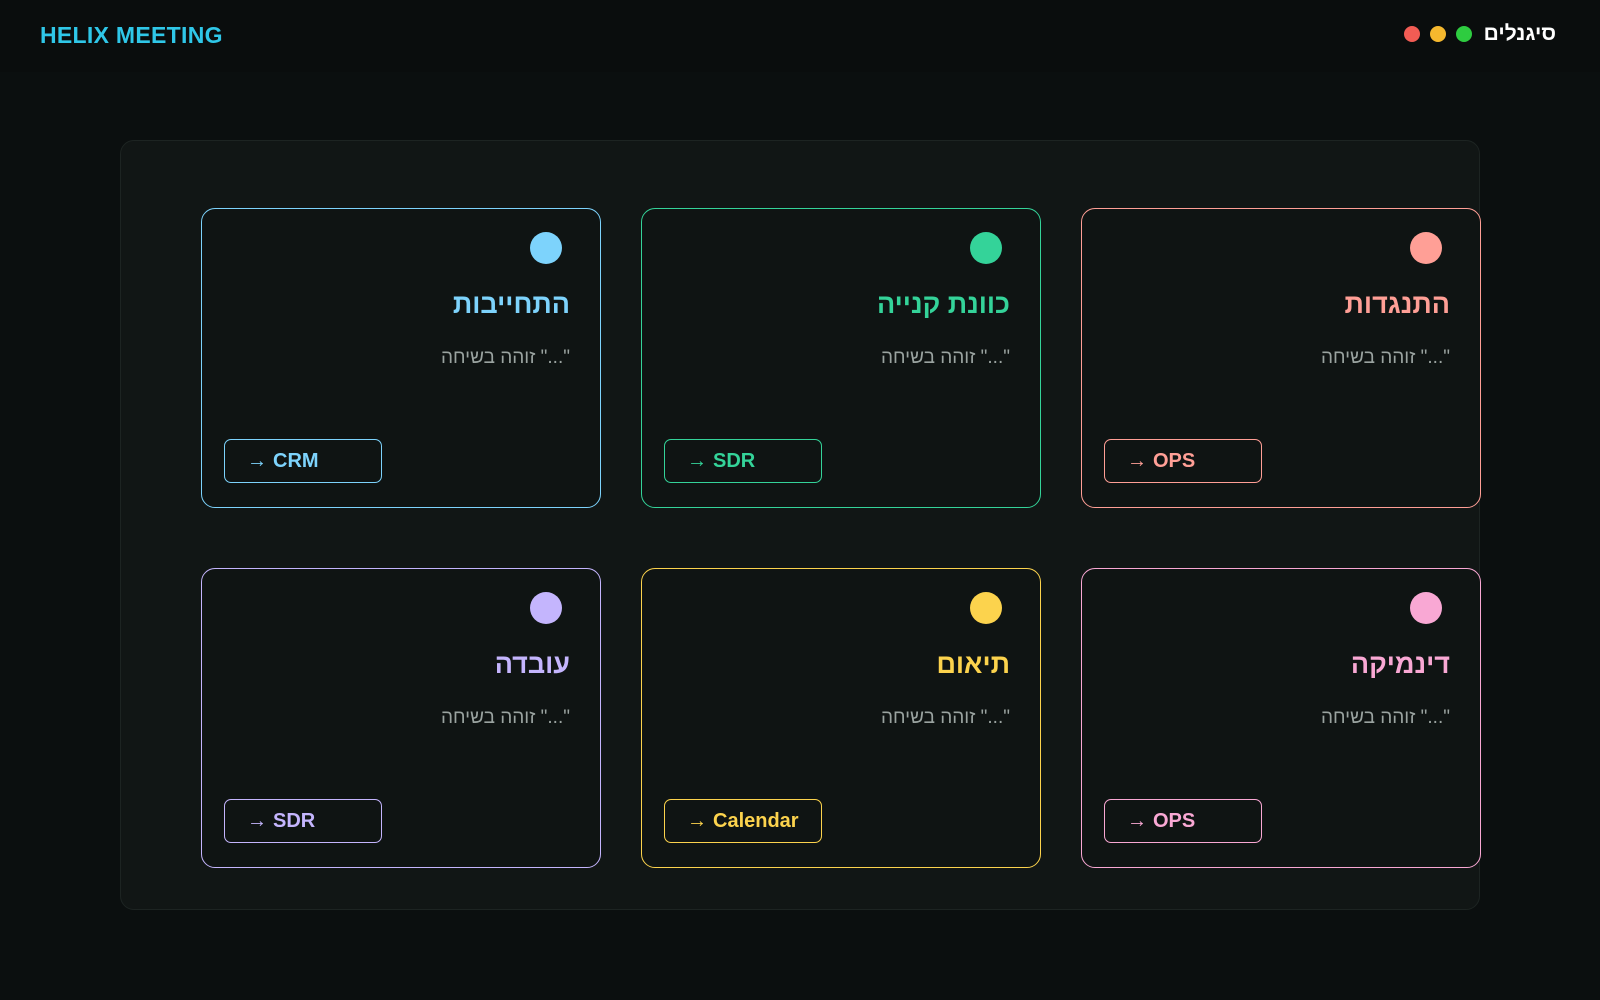  I want to click on status-dot-red-icon, so click(1411, 34).